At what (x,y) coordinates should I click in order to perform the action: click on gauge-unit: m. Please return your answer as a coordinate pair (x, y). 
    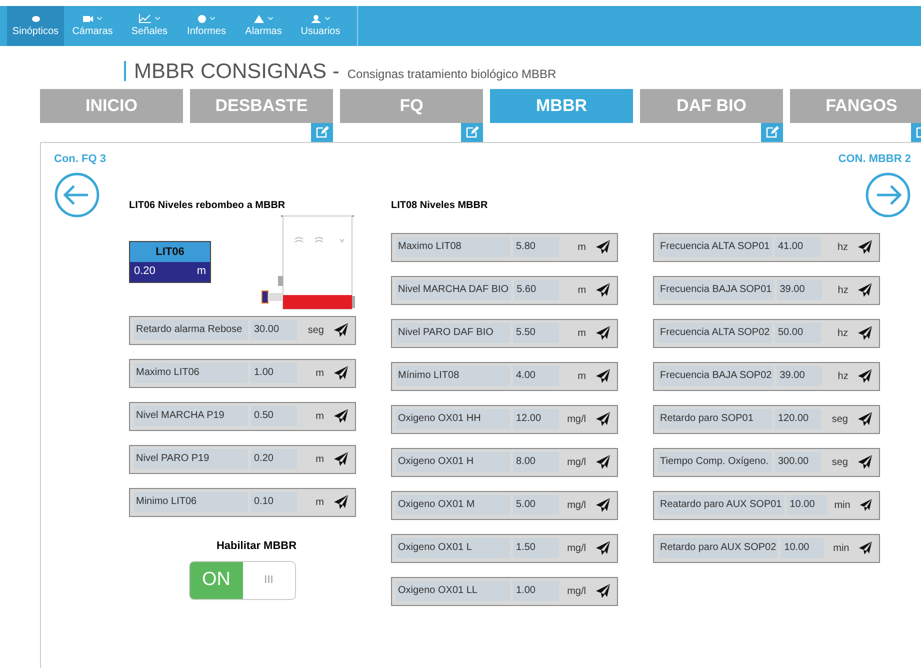
    Looking at the image, I should click on (201, 272).